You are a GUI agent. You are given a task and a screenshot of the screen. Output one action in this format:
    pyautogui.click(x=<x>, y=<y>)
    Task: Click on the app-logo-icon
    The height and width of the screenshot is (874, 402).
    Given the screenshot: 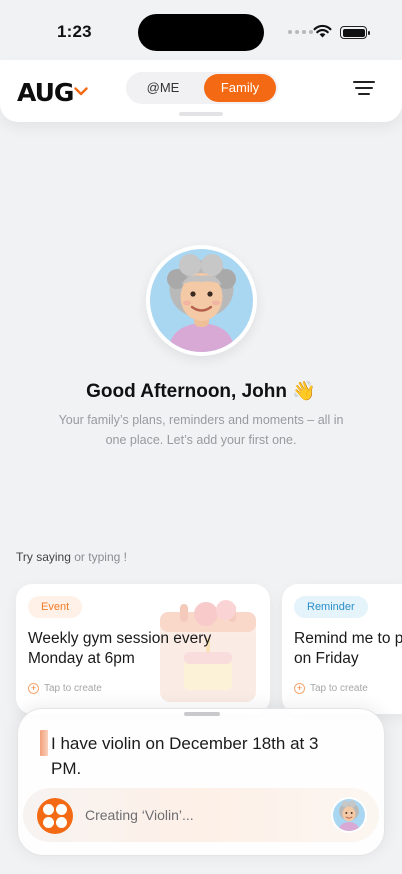 What is the action you would take?
    pyautogui.click(x=55, y=816)
    